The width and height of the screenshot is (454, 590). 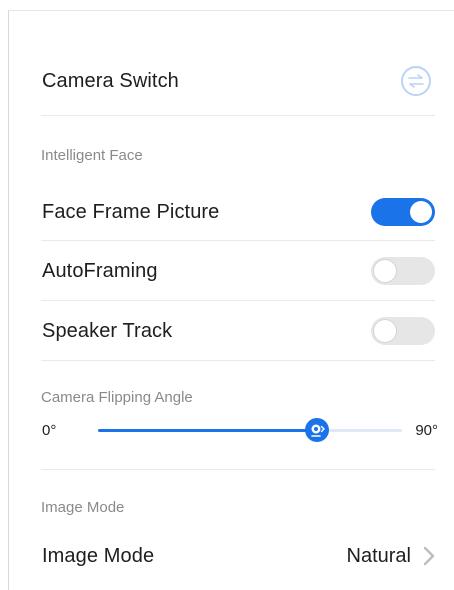 I want to click on camera-flipping-slider, so click(x=250, y=430).